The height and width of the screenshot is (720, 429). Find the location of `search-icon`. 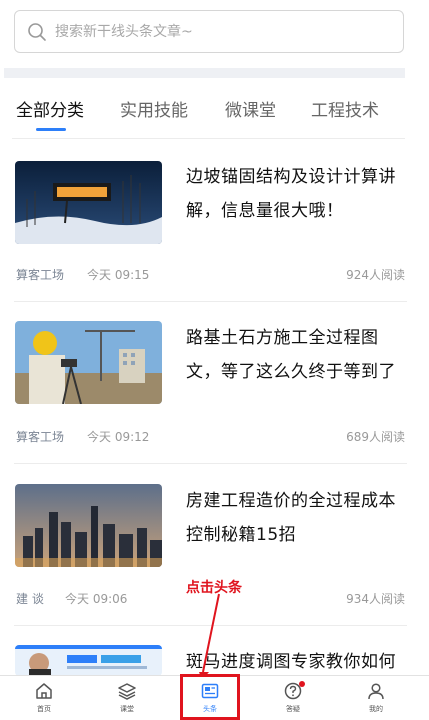

search-icon is located at coordinates (37, 32).